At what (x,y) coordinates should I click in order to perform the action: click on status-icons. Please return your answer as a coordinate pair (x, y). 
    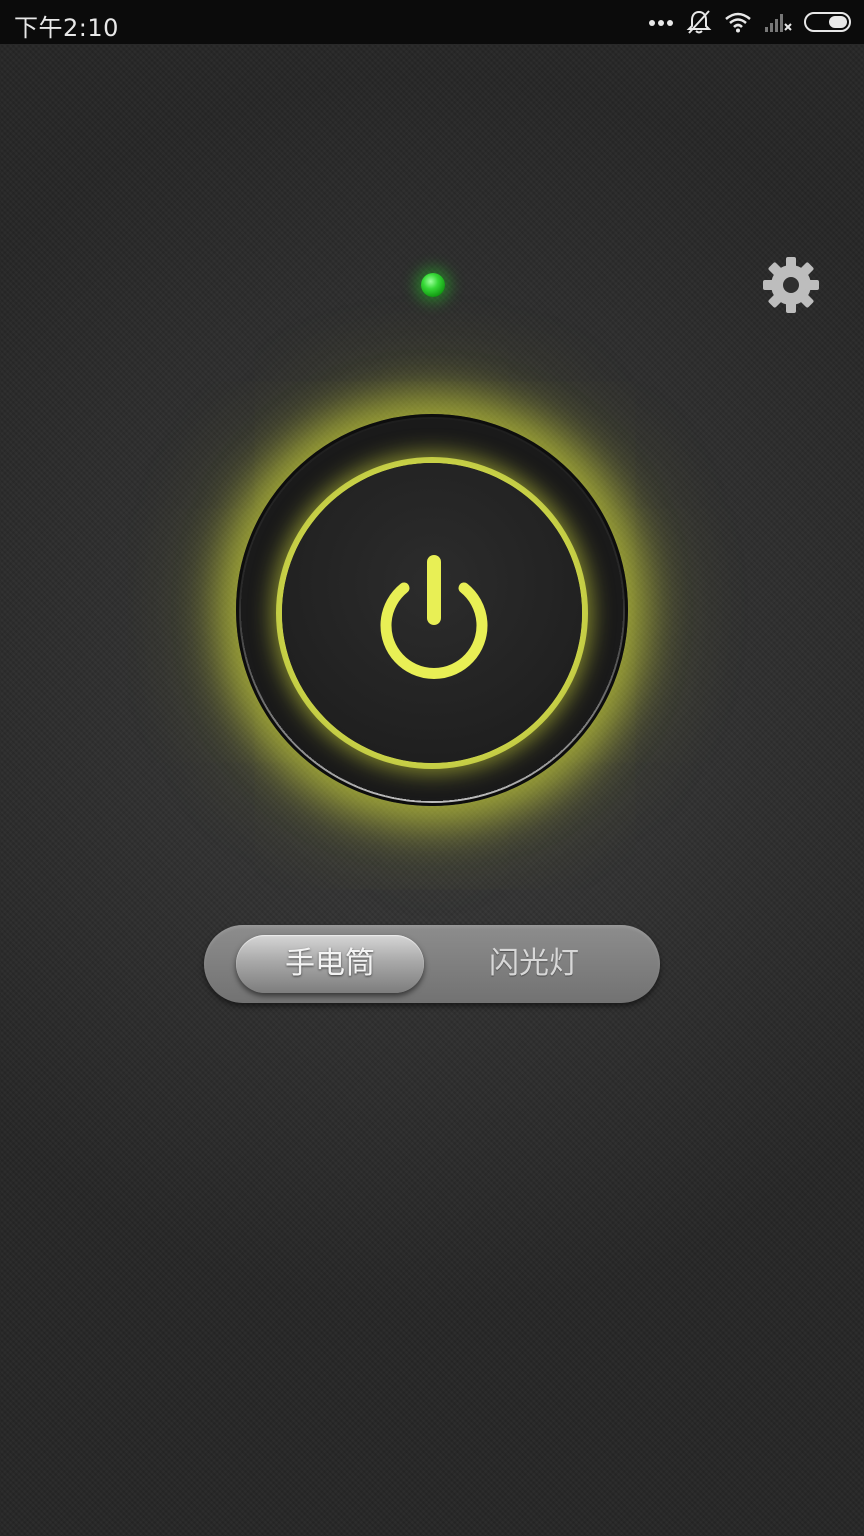
    Looking at the image, I should click on (751, 22).